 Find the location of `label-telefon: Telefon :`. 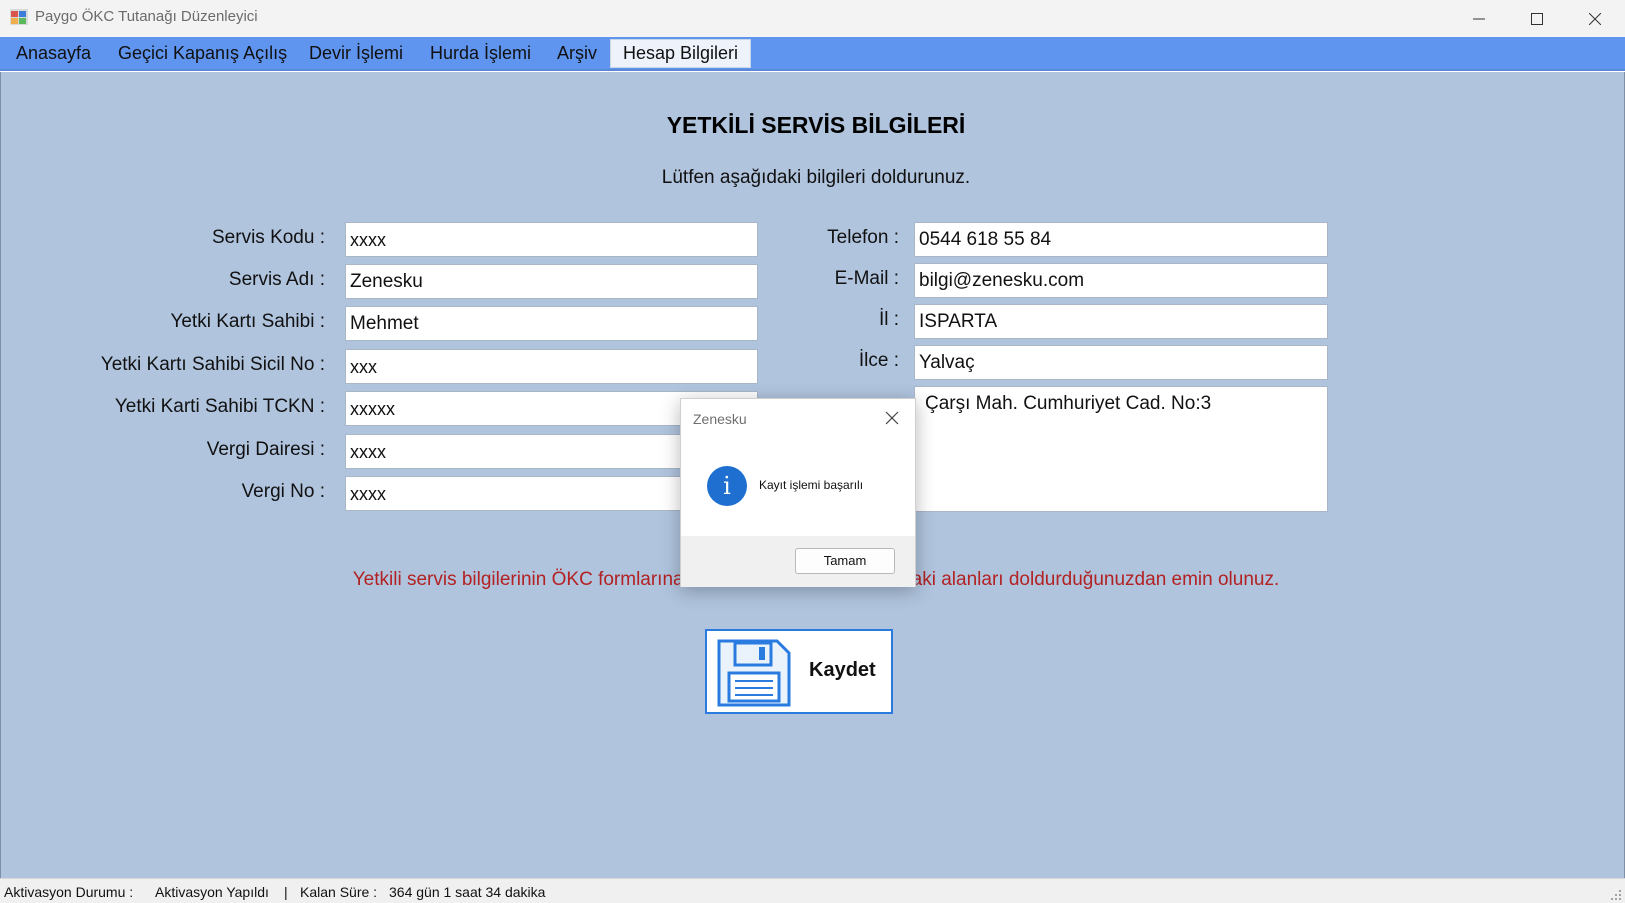

label-telefon: Telefon : is located at coordinates (863, 237).